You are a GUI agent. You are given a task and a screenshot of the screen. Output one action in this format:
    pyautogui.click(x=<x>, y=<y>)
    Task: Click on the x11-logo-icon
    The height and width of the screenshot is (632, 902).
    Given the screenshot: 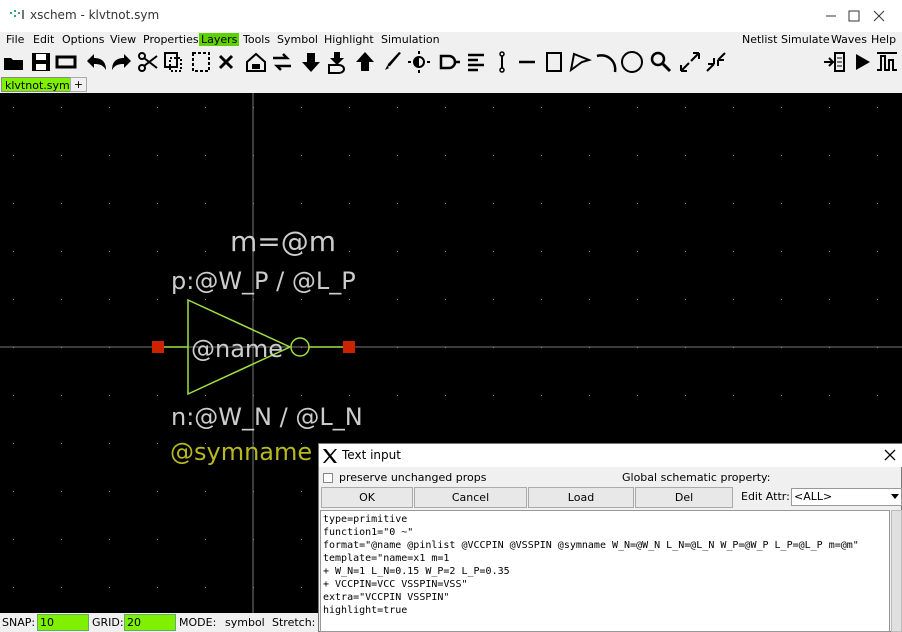 What is the action you would take?
    pyautogui.click(x=330, y=456)
    